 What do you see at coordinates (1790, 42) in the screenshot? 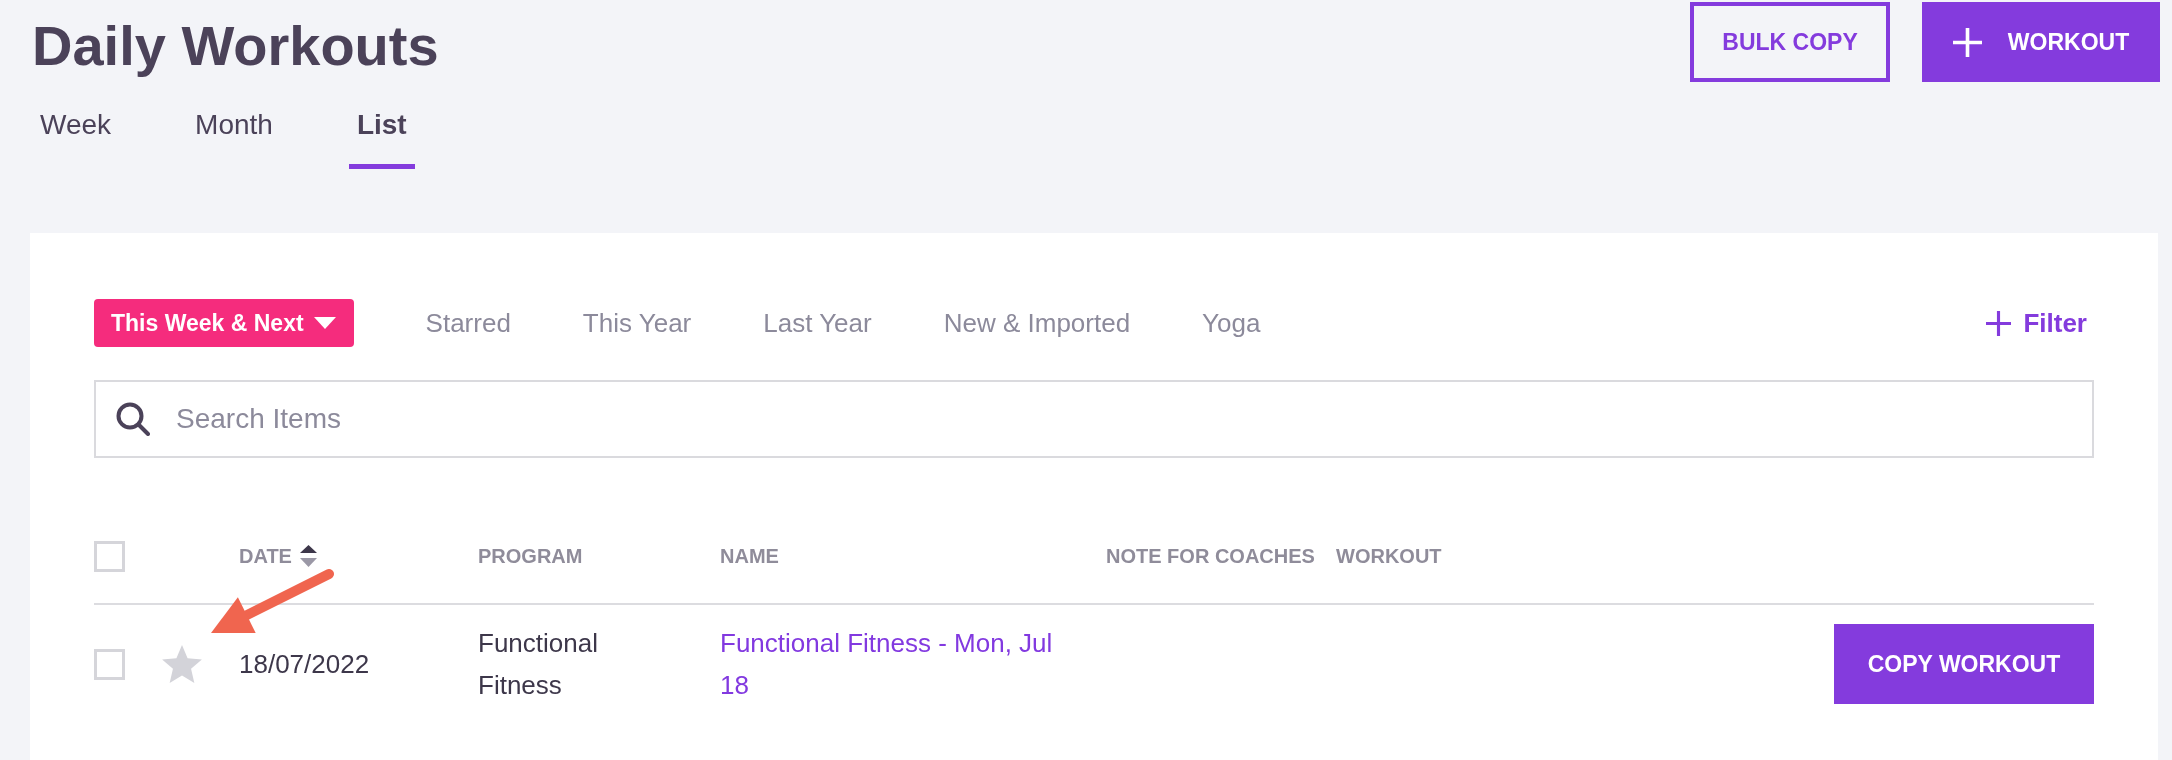
I see `bulk-copy-button: BULK COPY` at bounding box center [1790, 42].